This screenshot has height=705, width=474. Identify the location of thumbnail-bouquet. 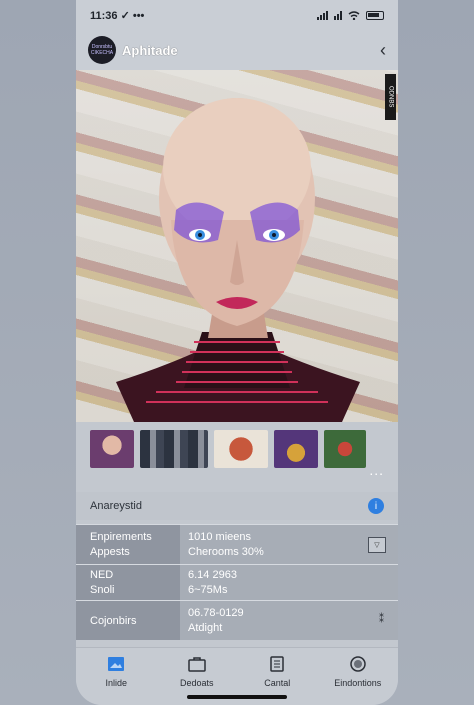
(345, 449).